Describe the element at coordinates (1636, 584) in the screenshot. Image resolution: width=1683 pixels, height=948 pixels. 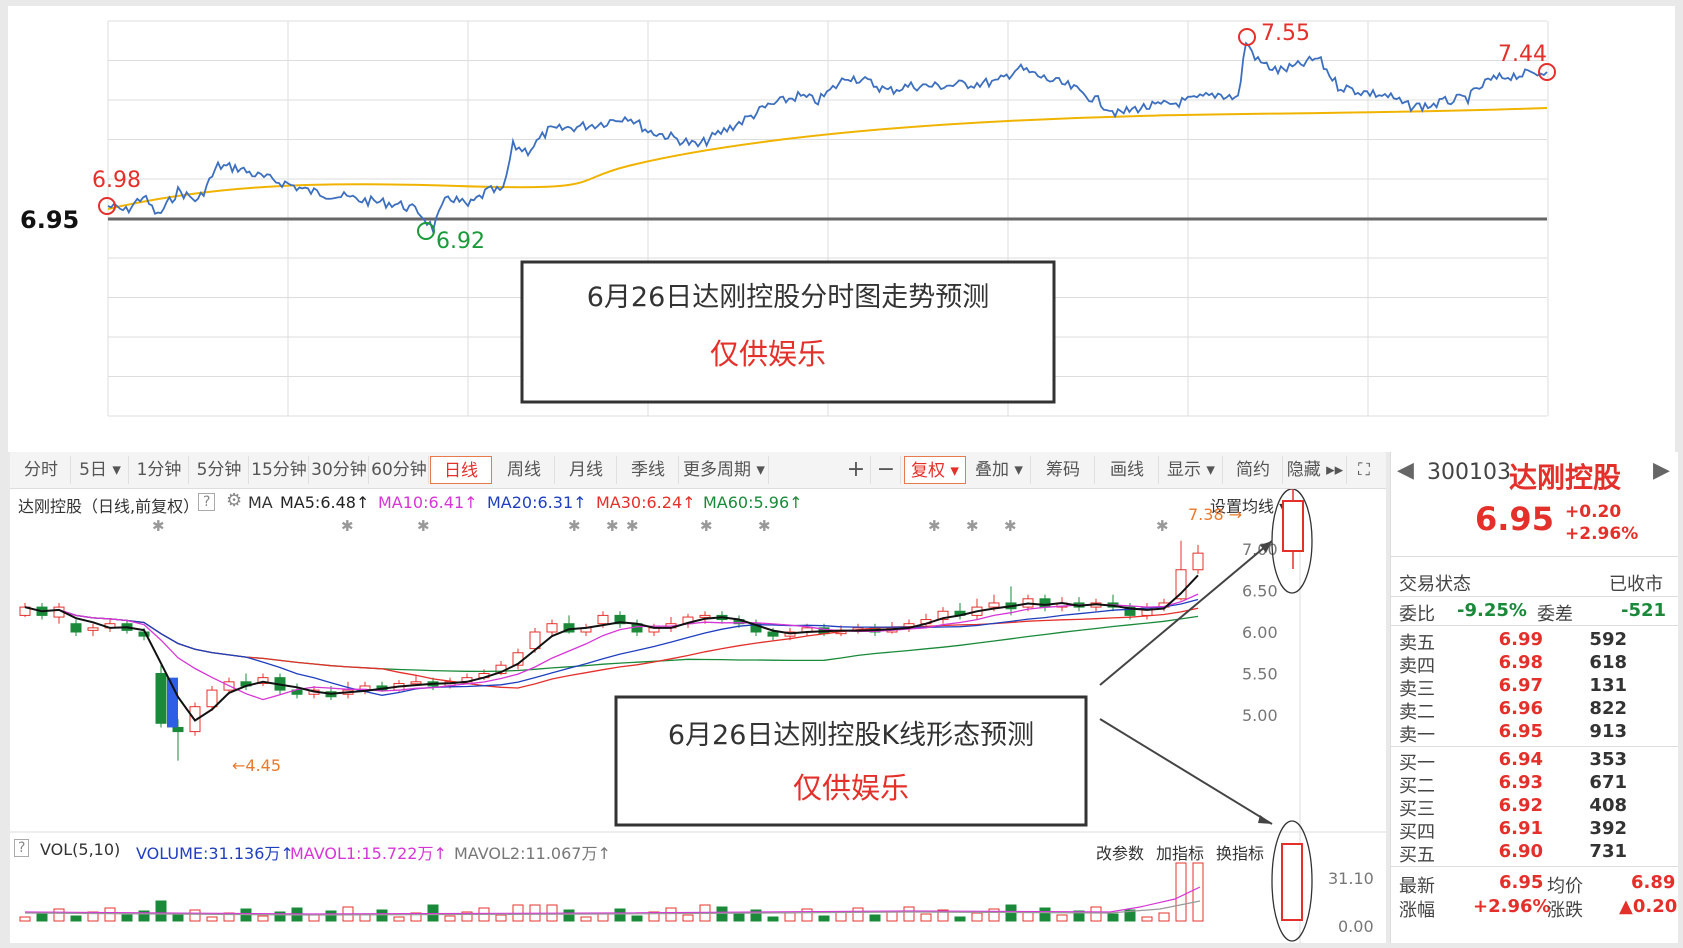
I see `status-value: 已收市` at that location.